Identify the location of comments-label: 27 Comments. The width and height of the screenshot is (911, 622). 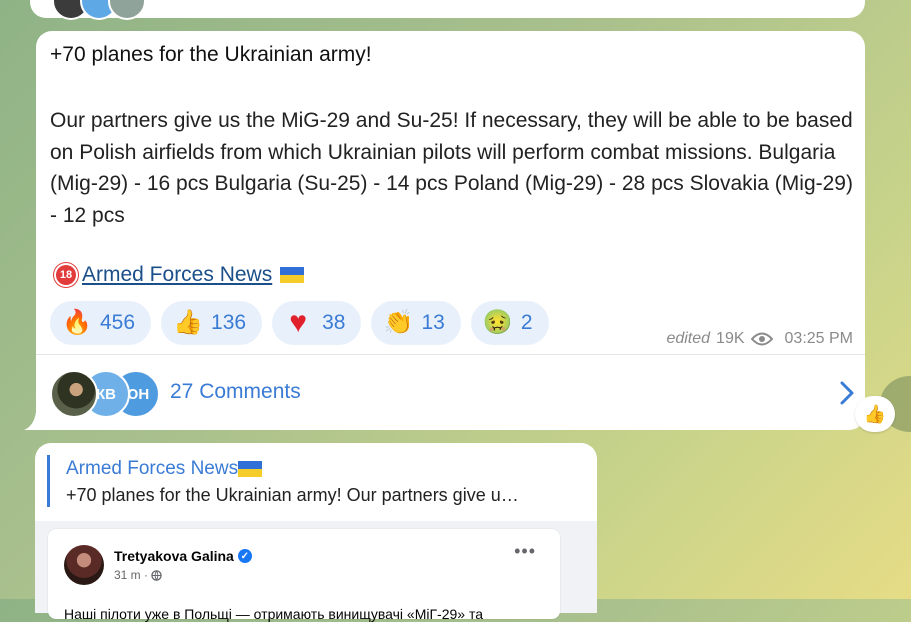
(235, 391).